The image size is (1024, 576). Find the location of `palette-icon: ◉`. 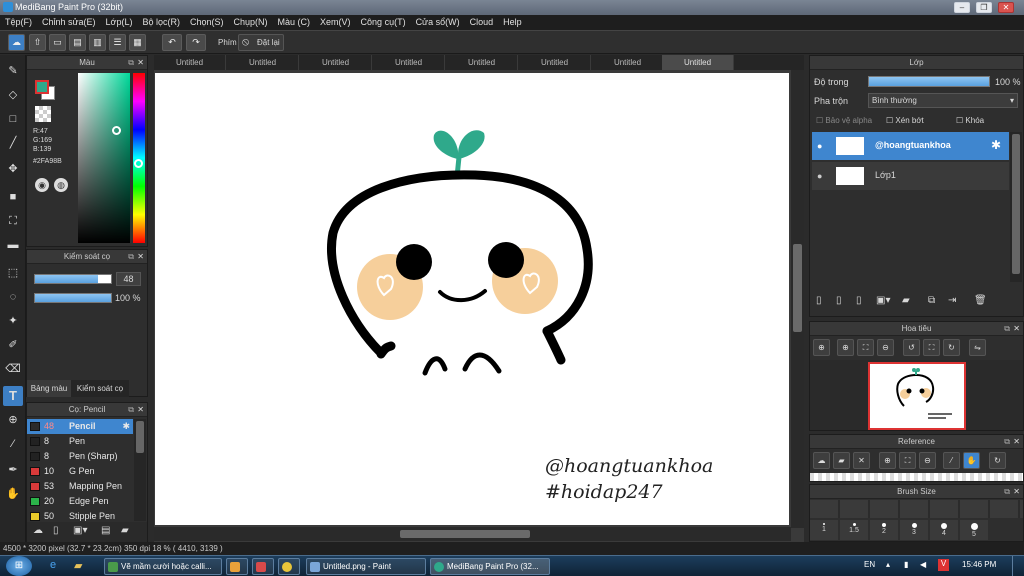

palette-icon: ◉ is located at coordinates (42, 185).